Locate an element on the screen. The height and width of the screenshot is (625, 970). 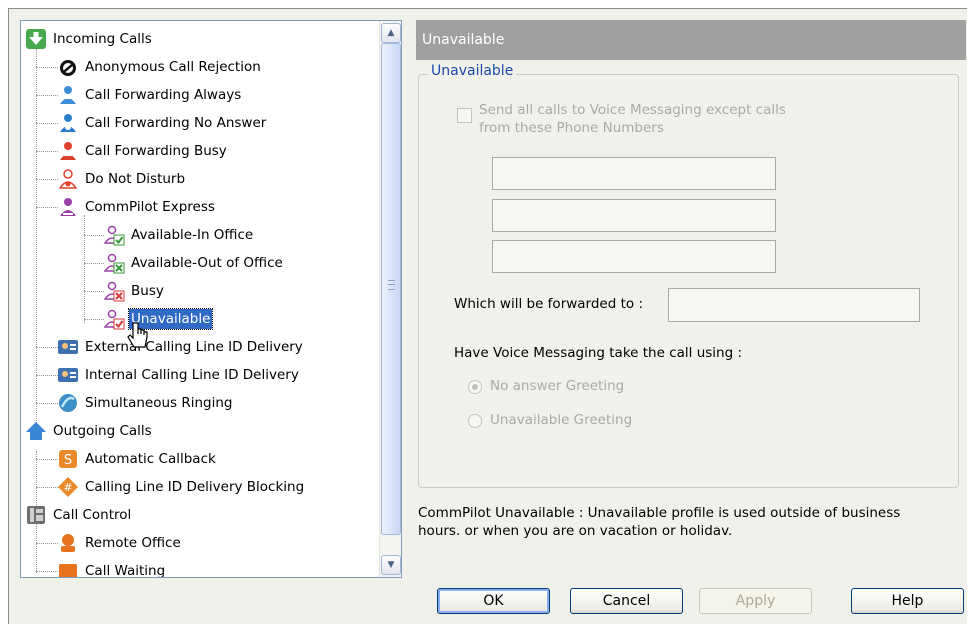
tree-item-commpilot-express: CommPilot Express is located at coordinates (137, 207).